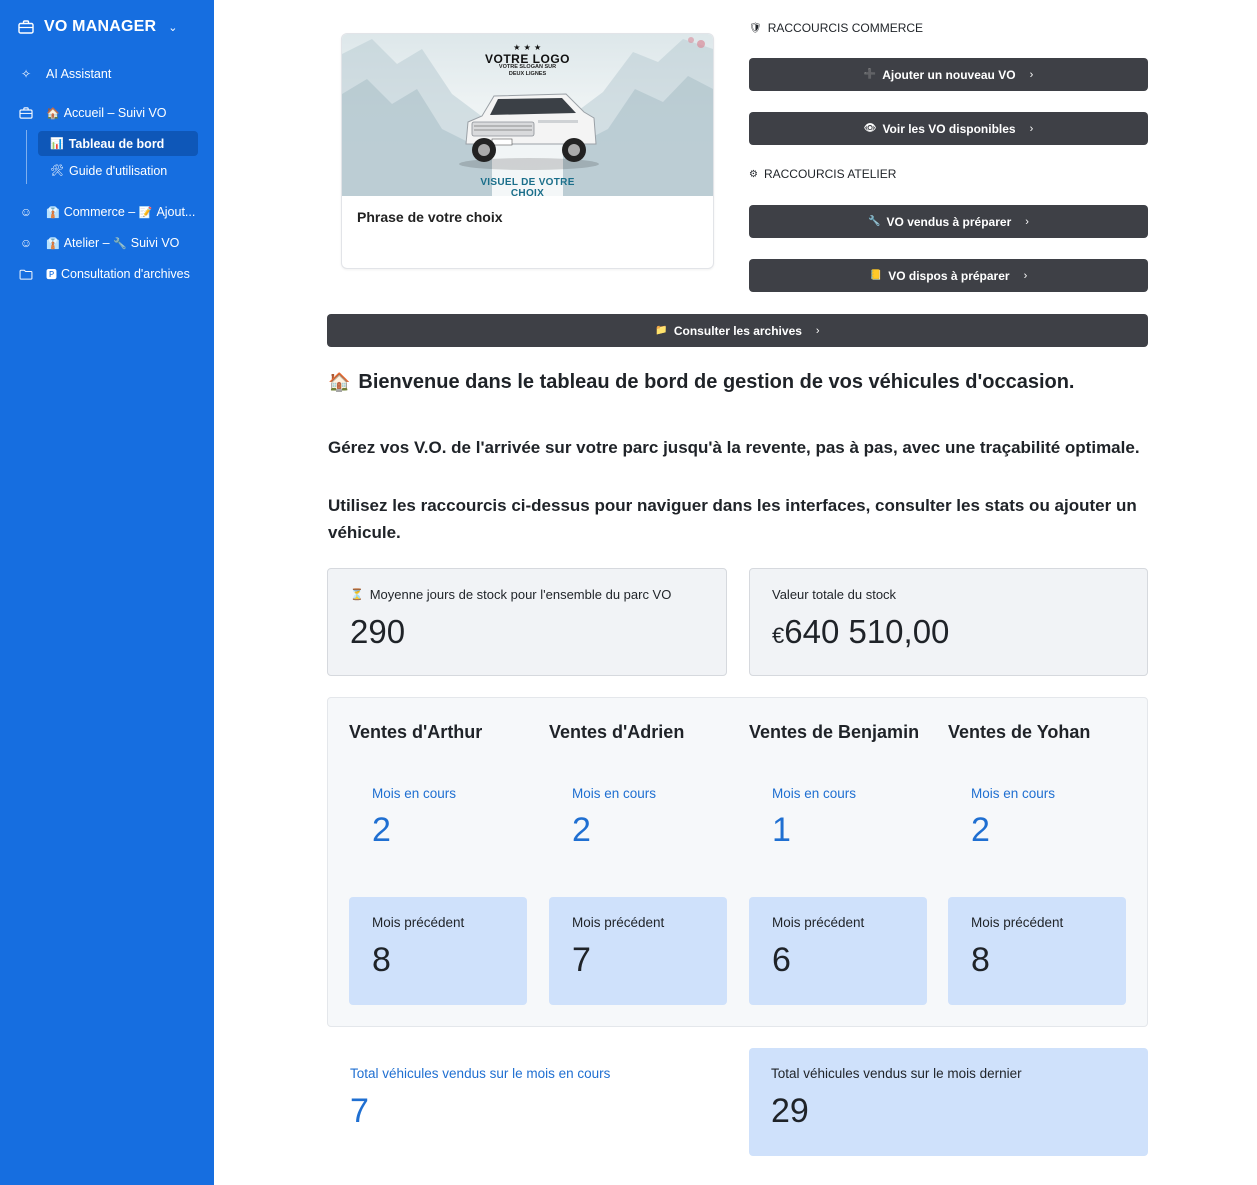  I want to click on seller-name: Ventes de Benjamin, so click(834, 732).